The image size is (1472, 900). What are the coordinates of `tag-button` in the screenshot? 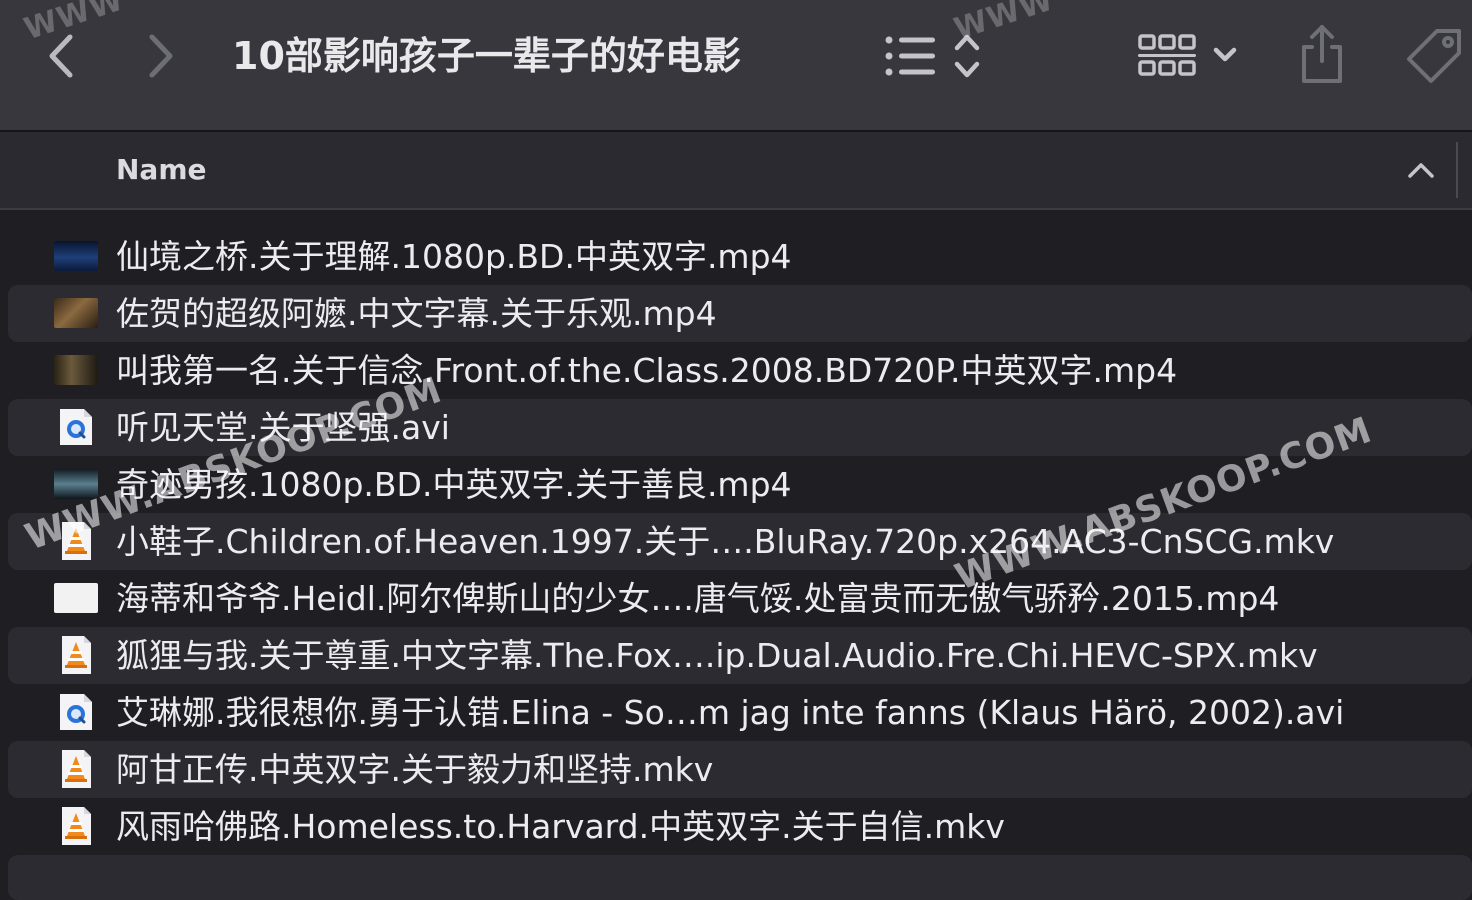 It's located at (1435, 55).